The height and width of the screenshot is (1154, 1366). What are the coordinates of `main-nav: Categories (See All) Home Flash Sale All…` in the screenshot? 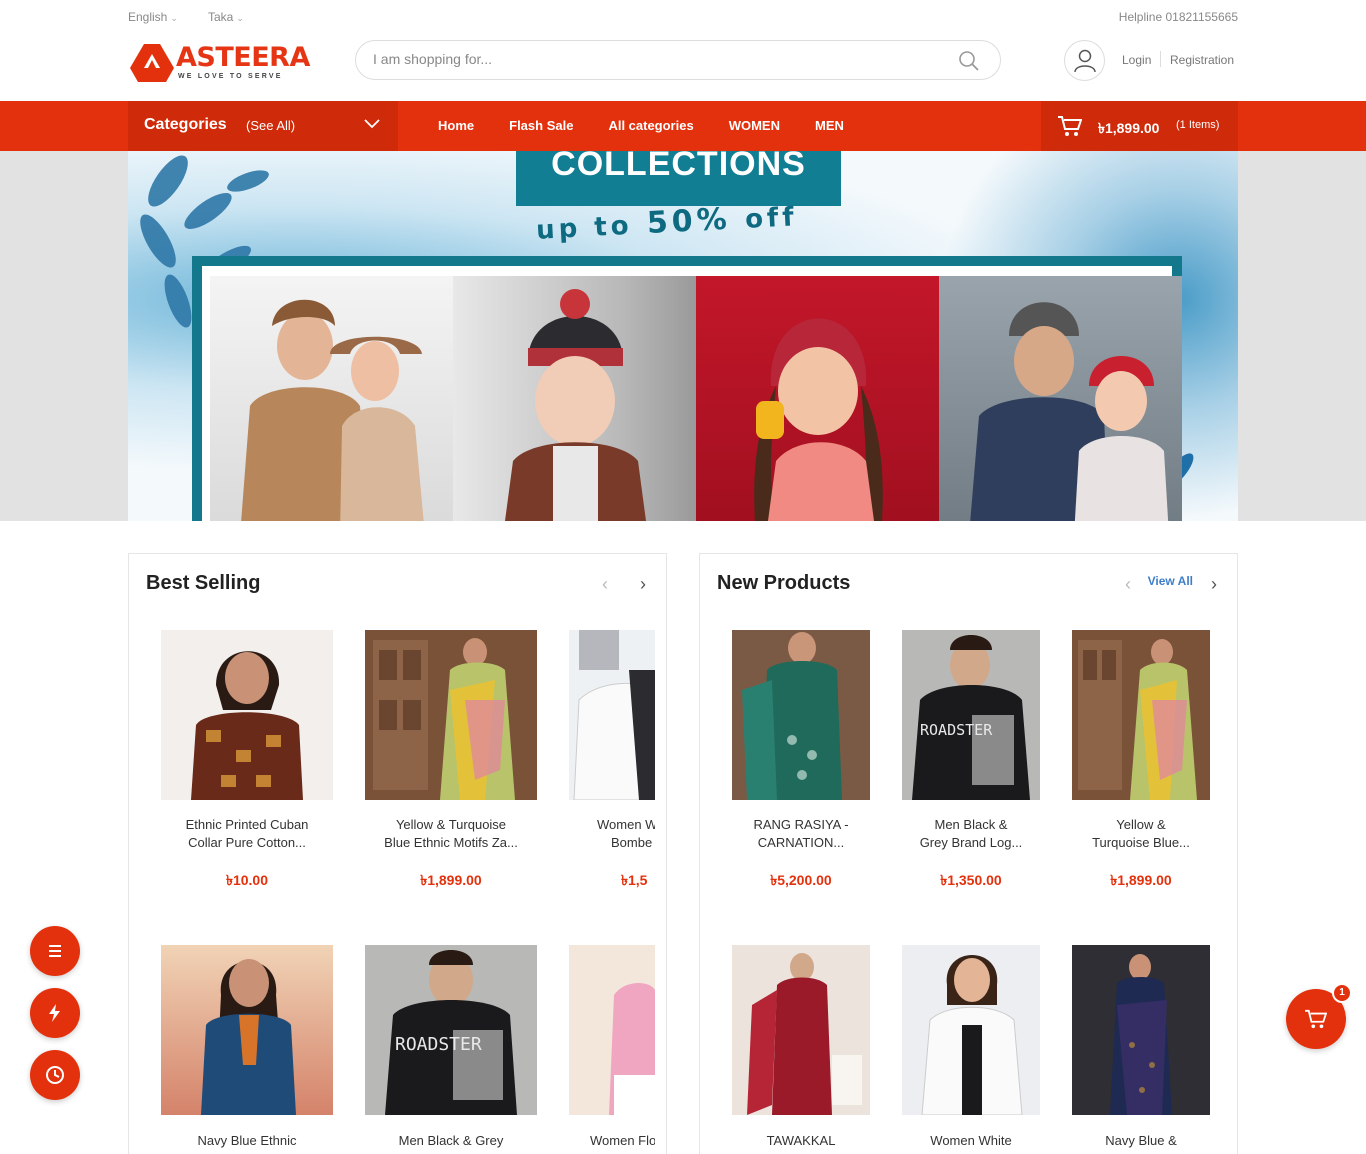 It's located at (683, 126).